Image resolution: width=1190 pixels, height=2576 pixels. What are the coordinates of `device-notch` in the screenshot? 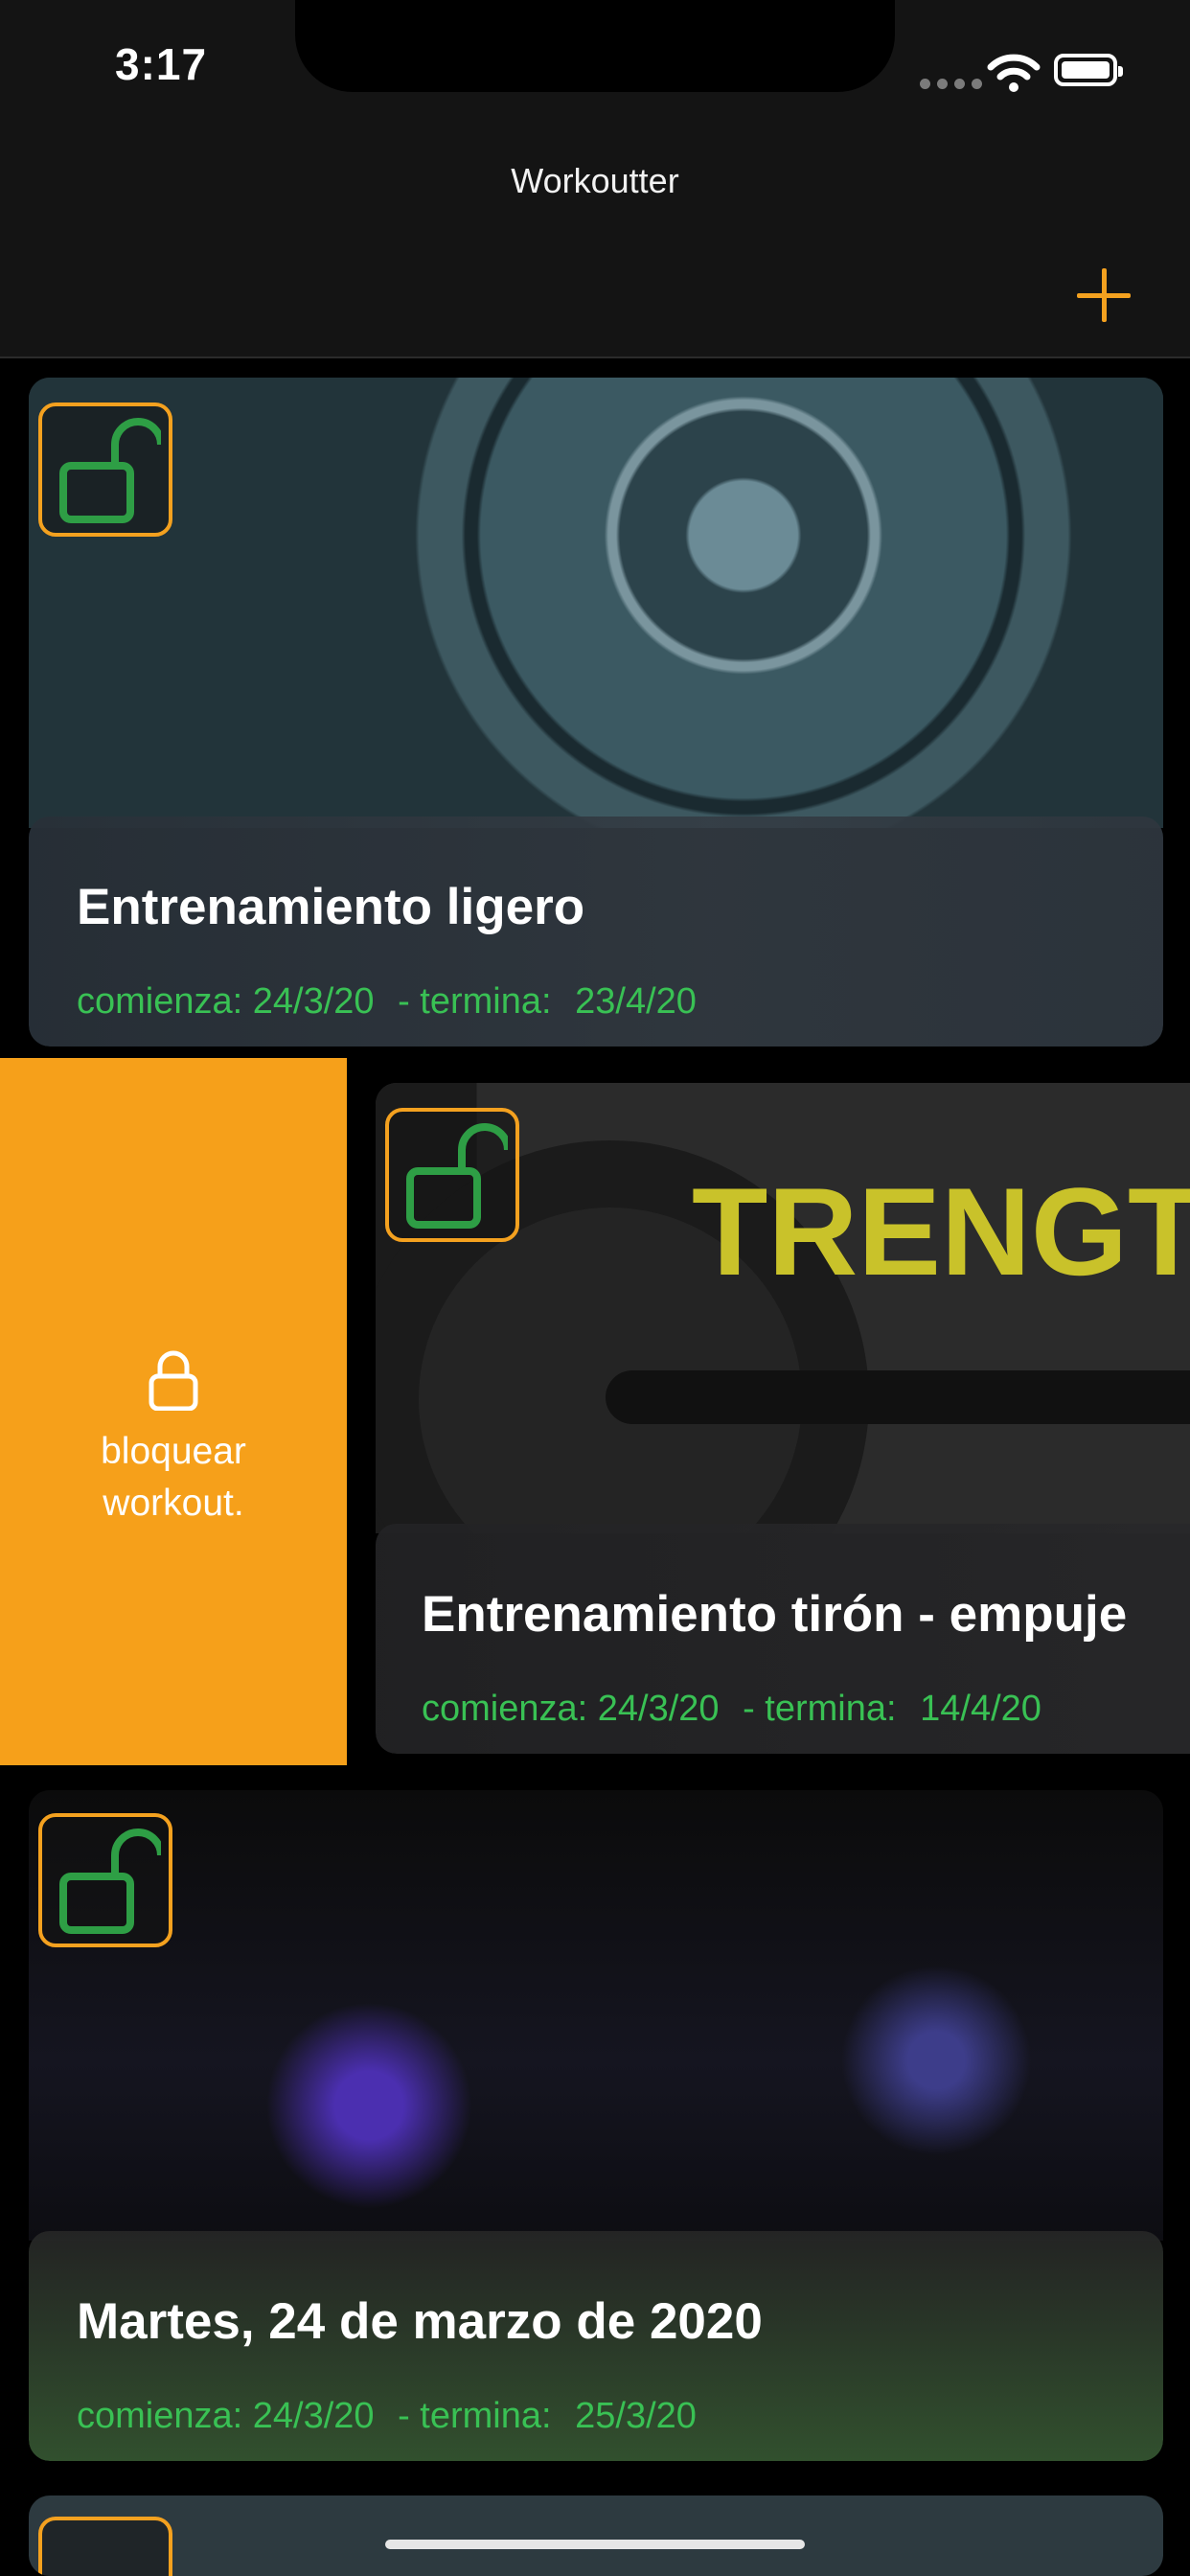 It's located at (595, 46).